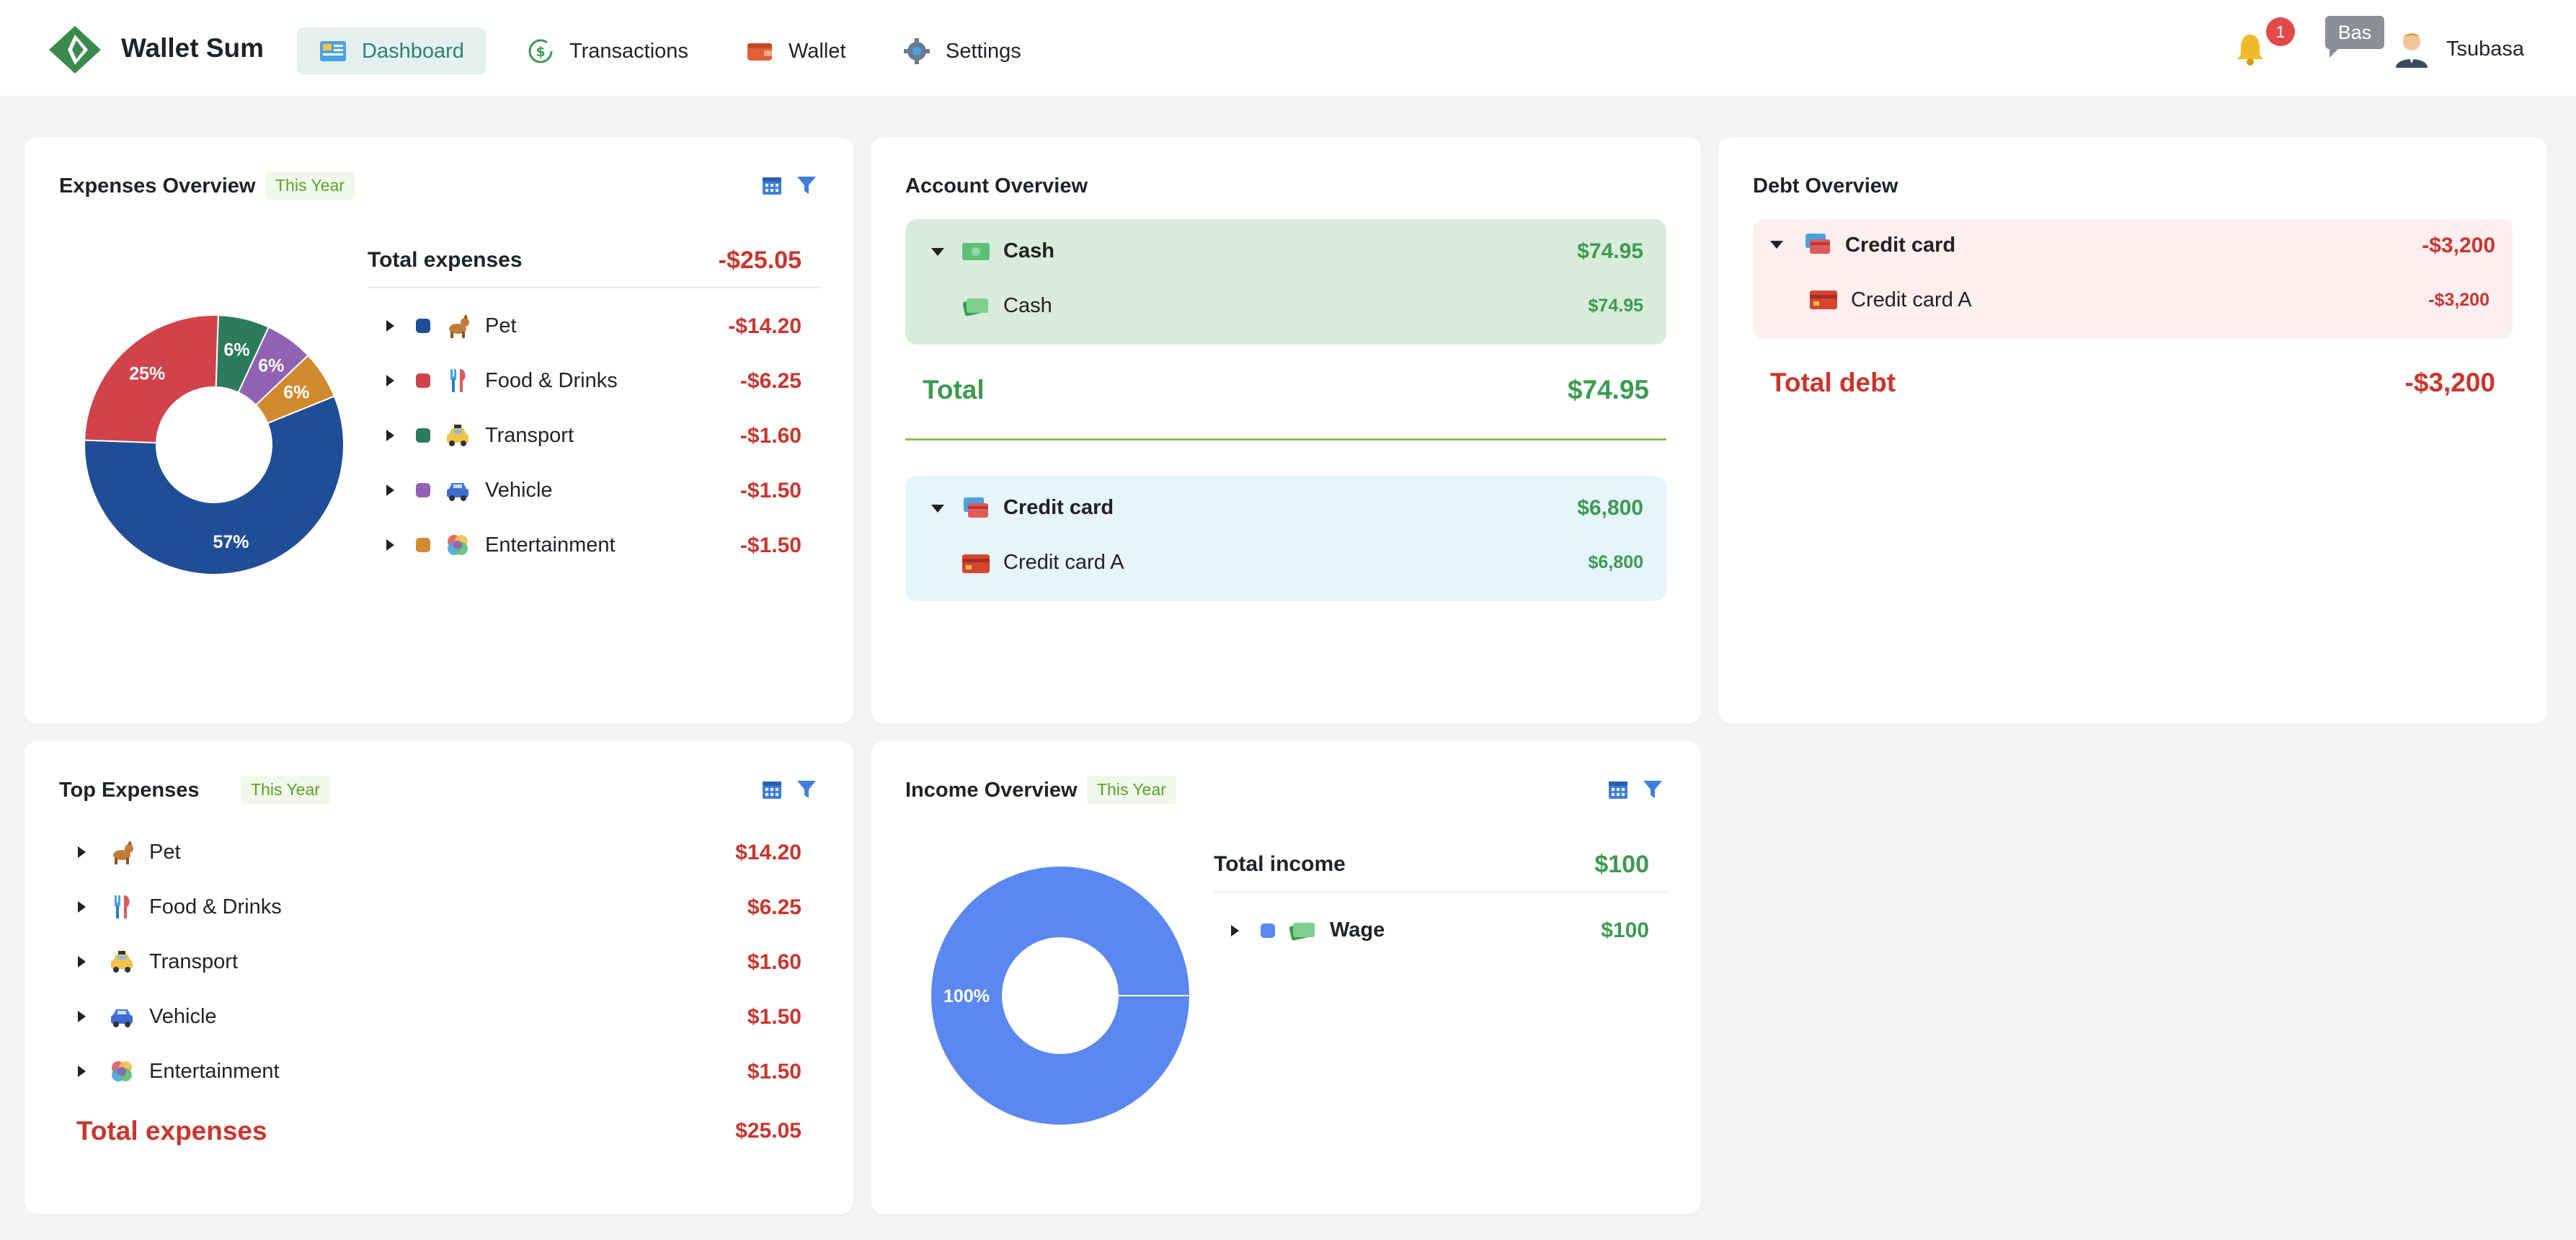 This screenshot has height=1240, width=2576. Describe the element at coordinates (2411, 49) in the screenshot. I see `user-avatar-icon` at that location.